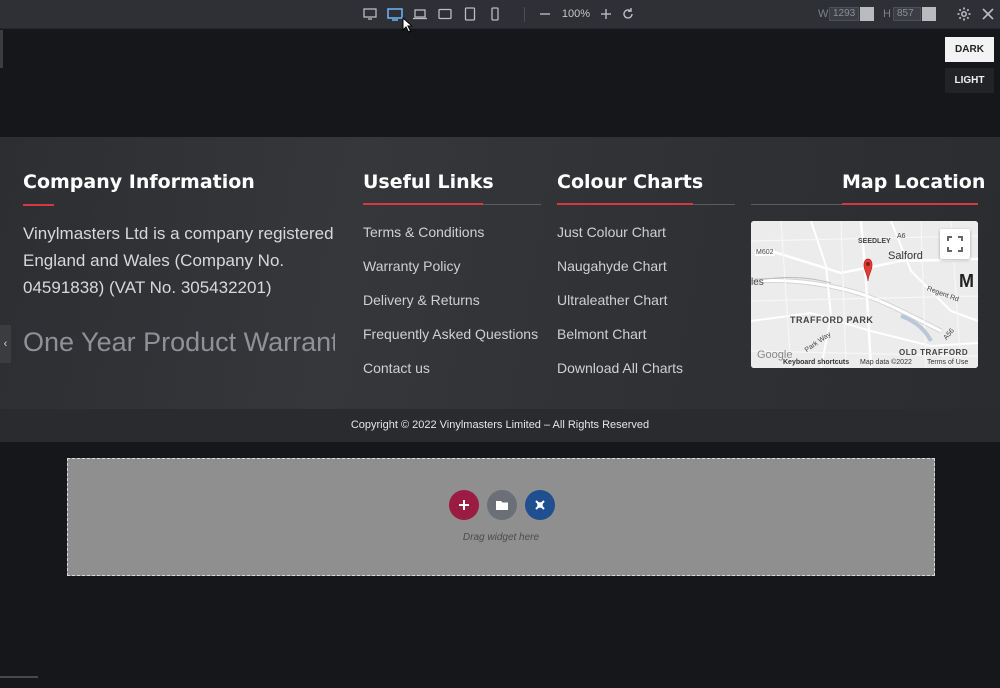 This screenshot has height=688, width=1000. Describe the element at coordinates (905, 256) in the screenshot. I see `map-label-salford: Salford` at that location.